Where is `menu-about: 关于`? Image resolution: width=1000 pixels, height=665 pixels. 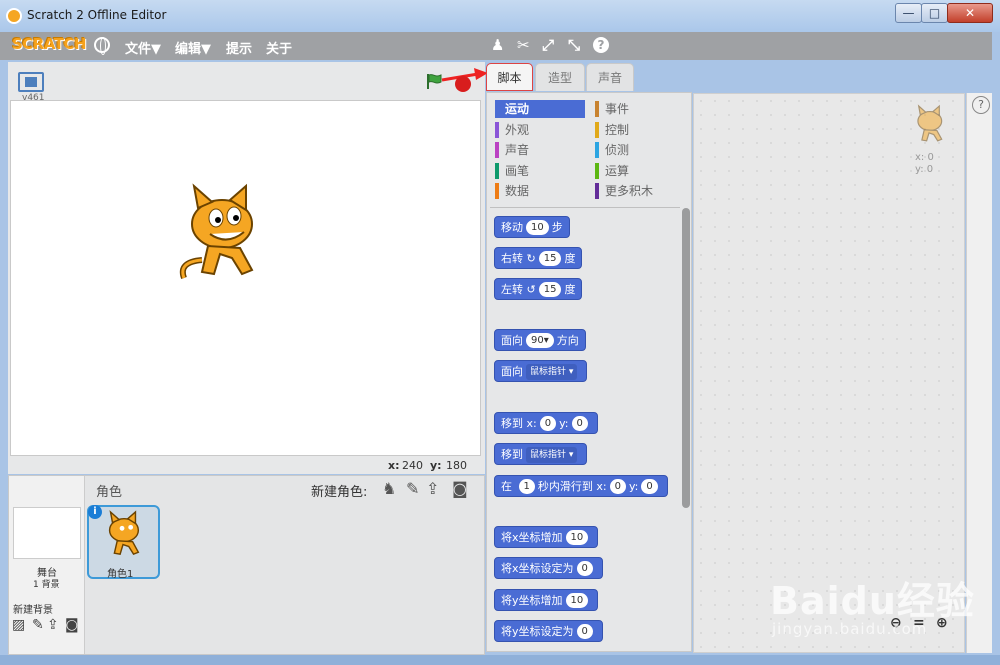 menu-about: 关于 is located at coordinates (279, 47).